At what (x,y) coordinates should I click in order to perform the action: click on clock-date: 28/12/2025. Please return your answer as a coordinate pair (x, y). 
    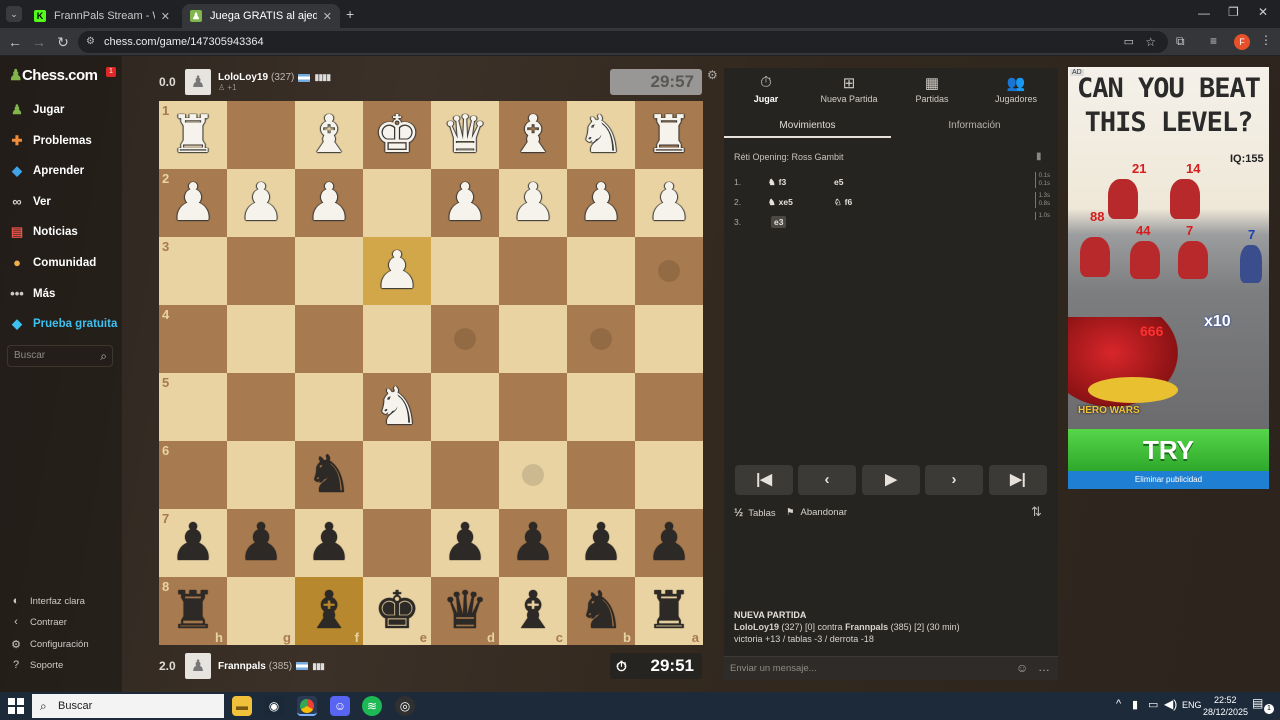
    Looking at the image, I should click on (1225, 712).